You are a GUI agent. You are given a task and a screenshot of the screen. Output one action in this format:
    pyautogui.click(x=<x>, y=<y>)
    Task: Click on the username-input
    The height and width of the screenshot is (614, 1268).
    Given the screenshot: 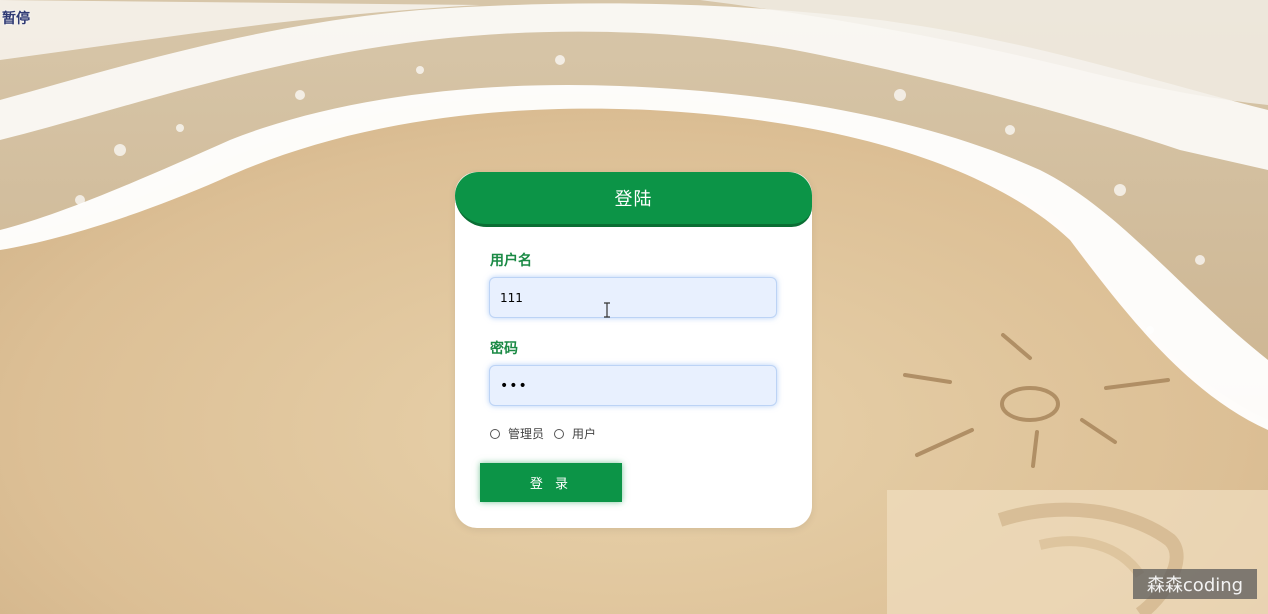 What is the action you would take?
    pyautogui.click(x=633, y=297)
    